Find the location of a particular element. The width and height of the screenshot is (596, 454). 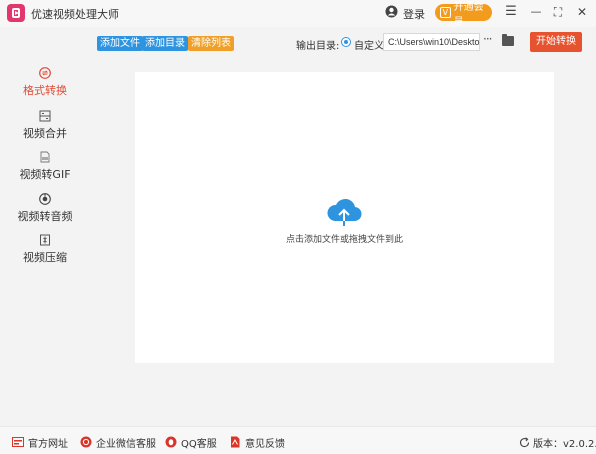

drop-hint-text: 点击添加文件或拖拽文件到此 is located at coordinates (344, 240).